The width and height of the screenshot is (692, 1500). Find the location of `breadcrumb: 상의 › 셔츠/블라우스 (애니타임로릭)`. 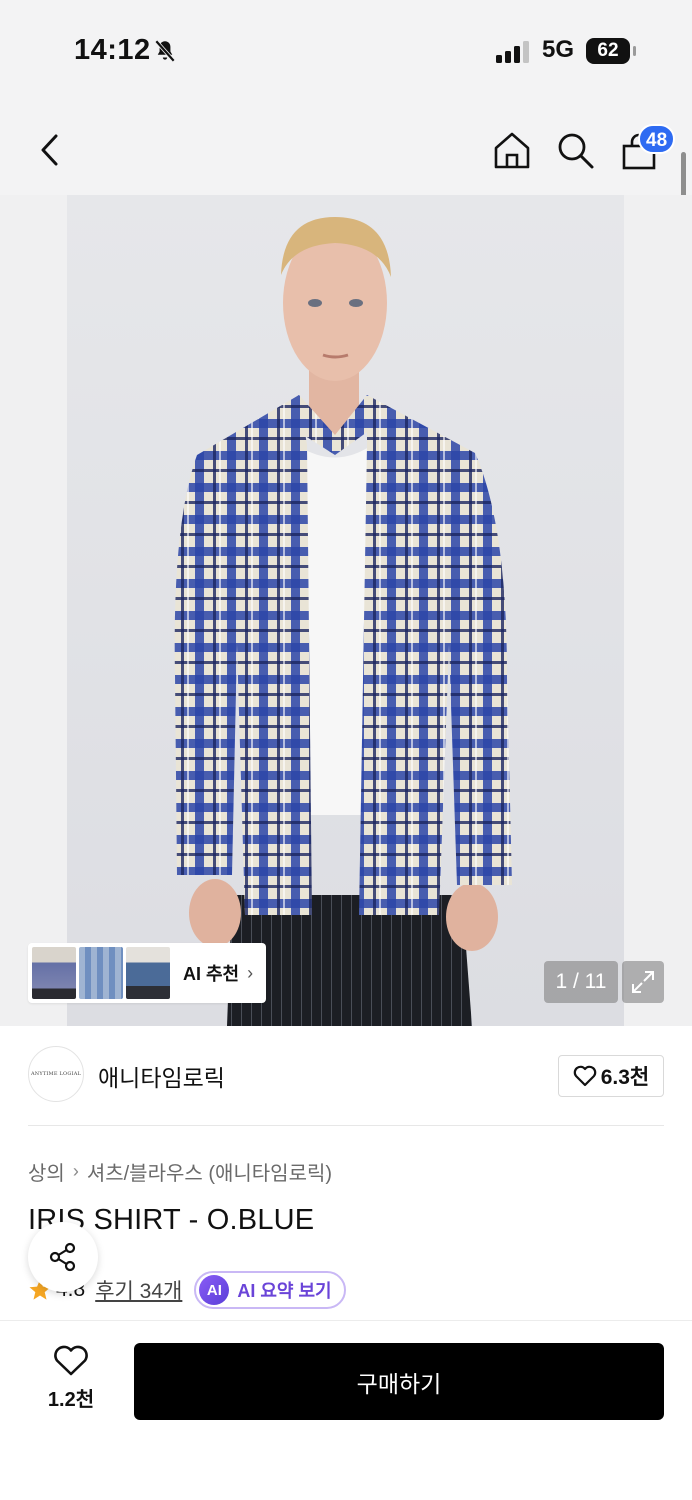

breadcrumb: 상의 › 셔츠/블라우스 (애니타임로릭) is located at coordinates (180, 1171).